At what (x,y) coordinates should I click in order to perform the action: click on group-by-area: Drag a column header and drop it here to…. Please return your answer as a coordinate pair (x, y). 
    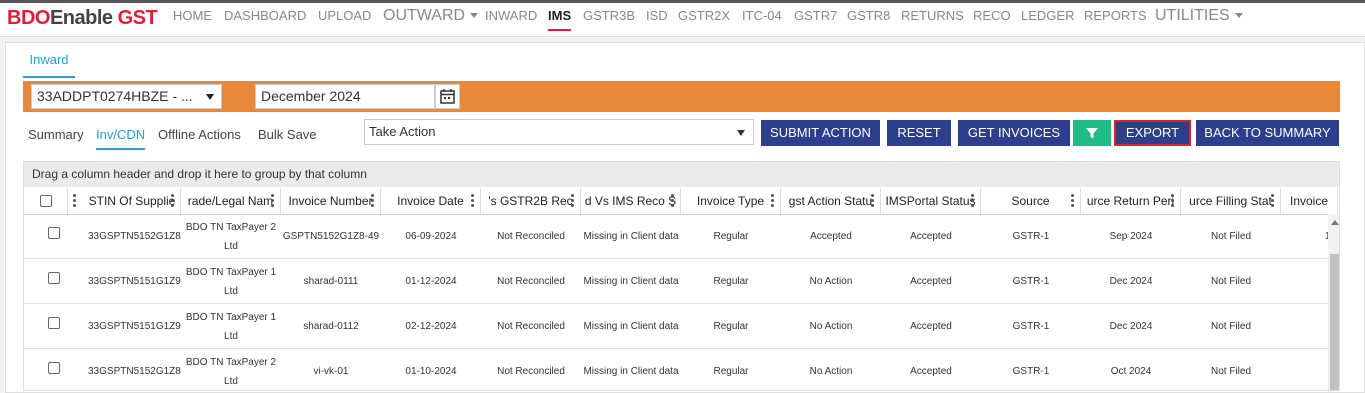
    Looking at the image, I should click on (681, 174).